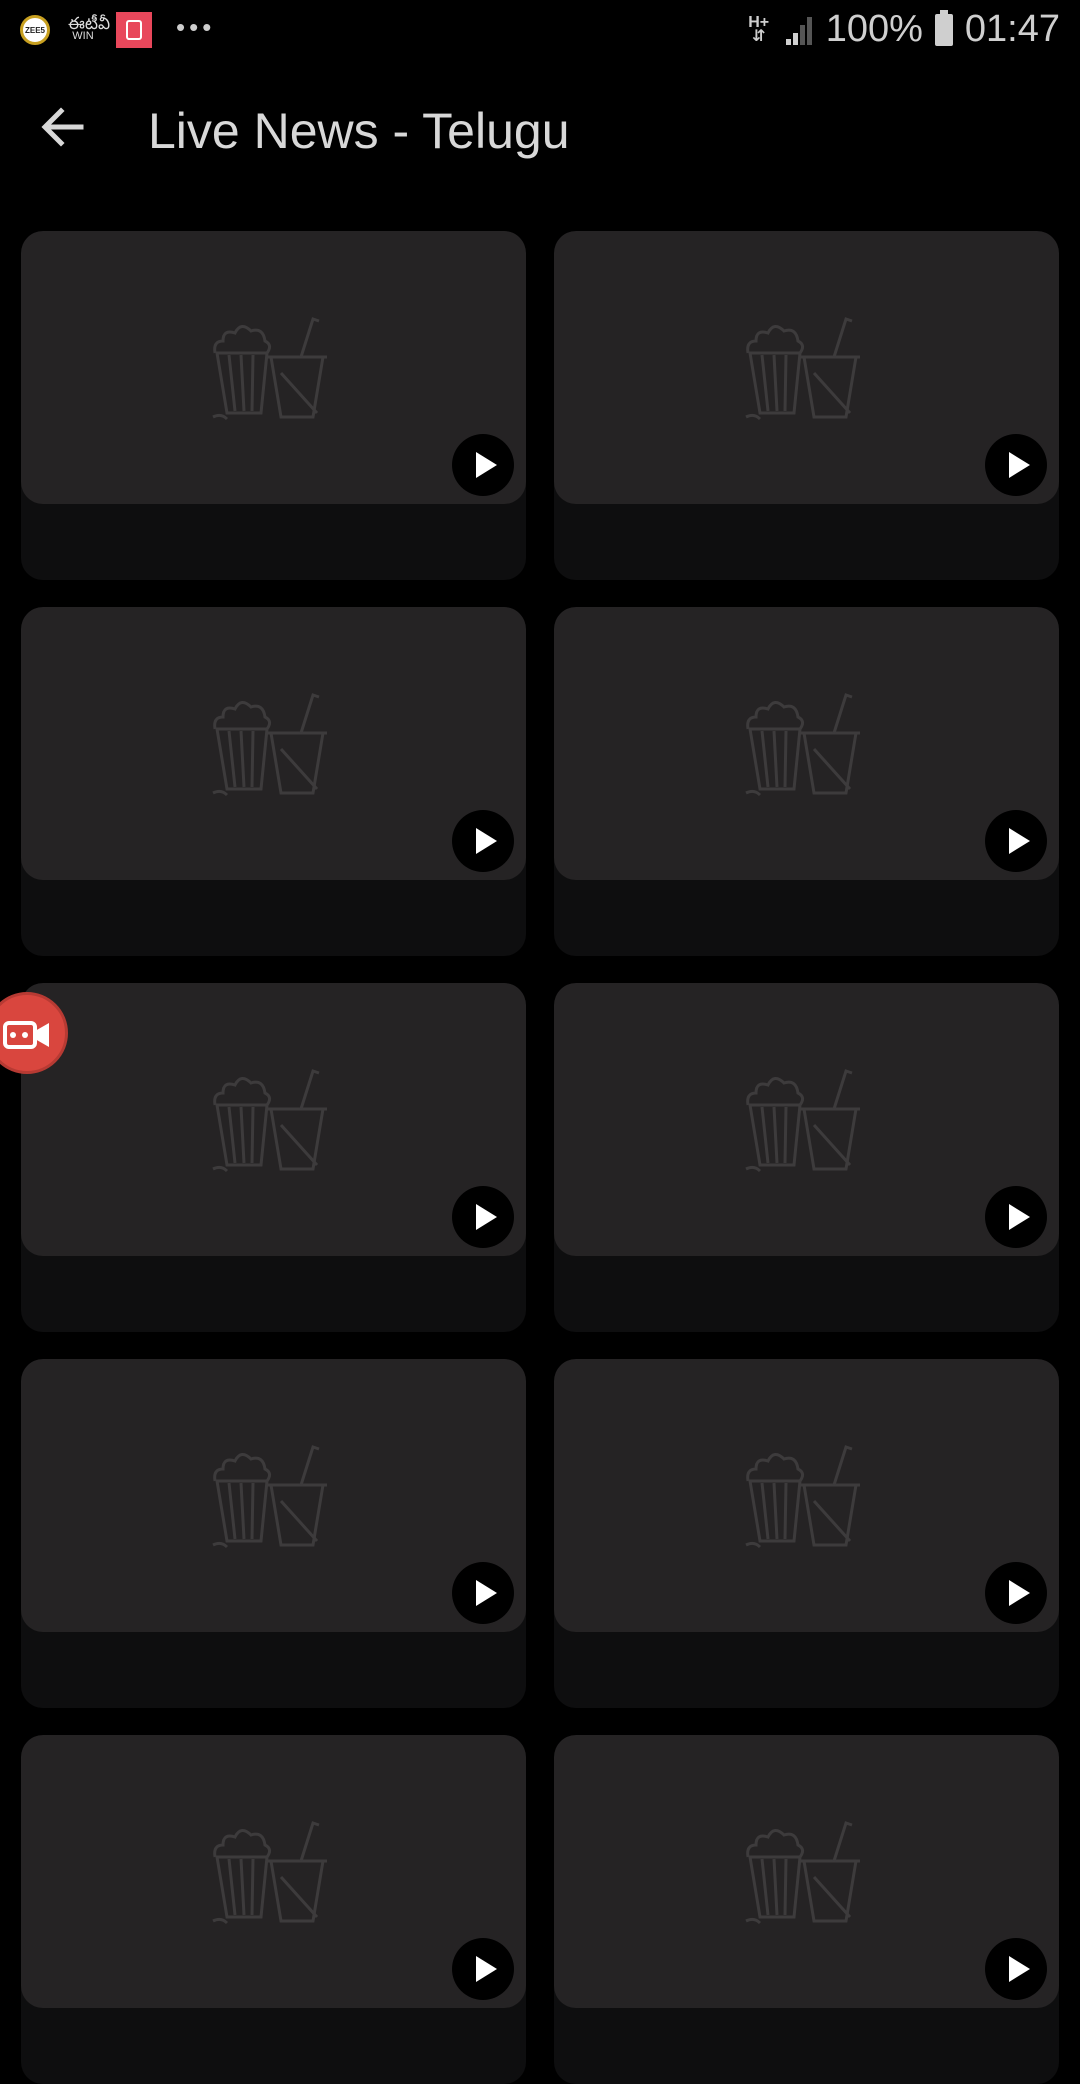  Describe the element at coordinates (89, 28) in the screenshot. I see `etv-win-app-icon: ఈటీవీ WIN` at that location.